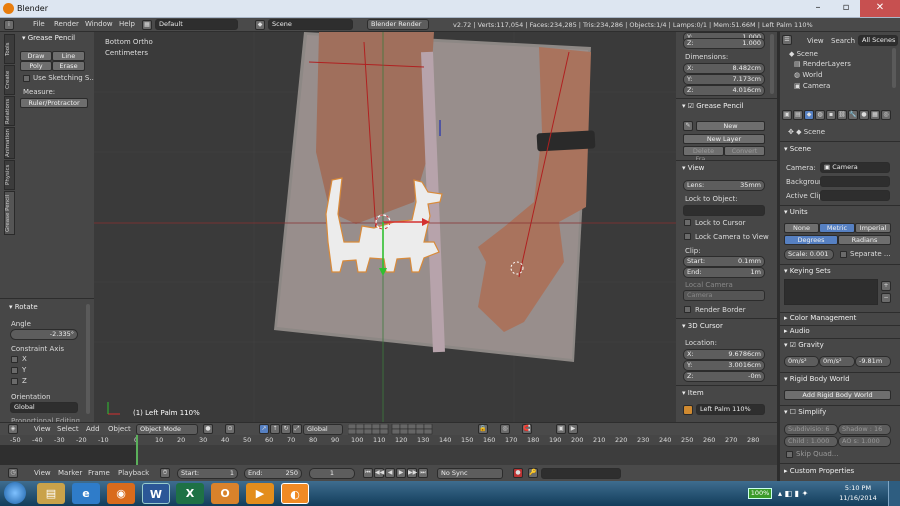 This screenshot has width=900, height=506. I want to click on tab-create: Create, so click(9, 80).